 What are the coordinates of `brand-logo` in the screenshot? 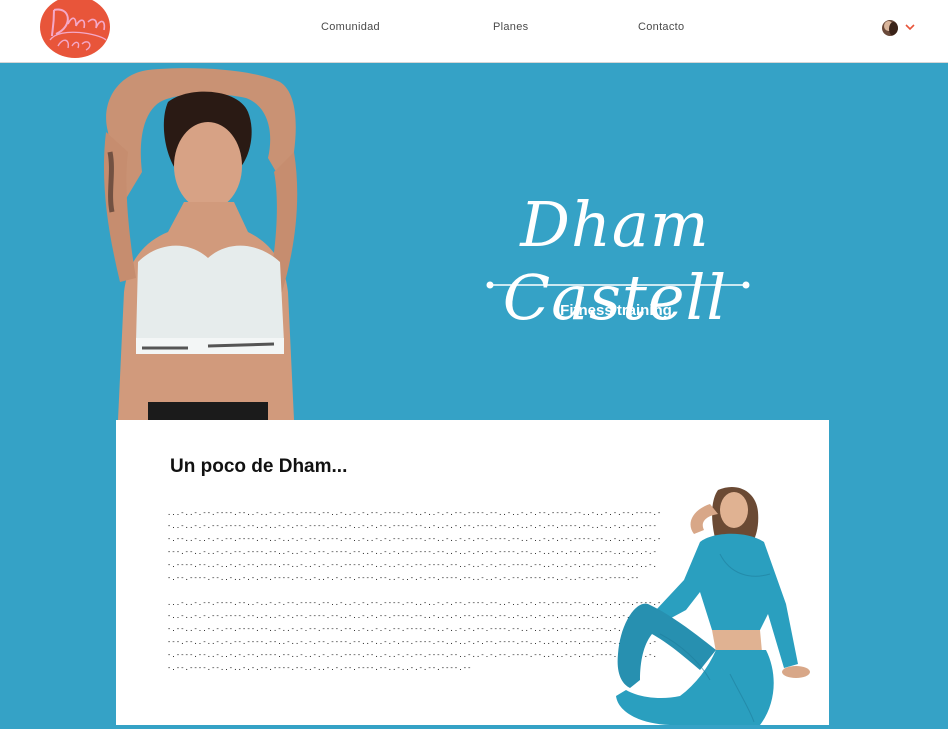 It's located at (75, 29).